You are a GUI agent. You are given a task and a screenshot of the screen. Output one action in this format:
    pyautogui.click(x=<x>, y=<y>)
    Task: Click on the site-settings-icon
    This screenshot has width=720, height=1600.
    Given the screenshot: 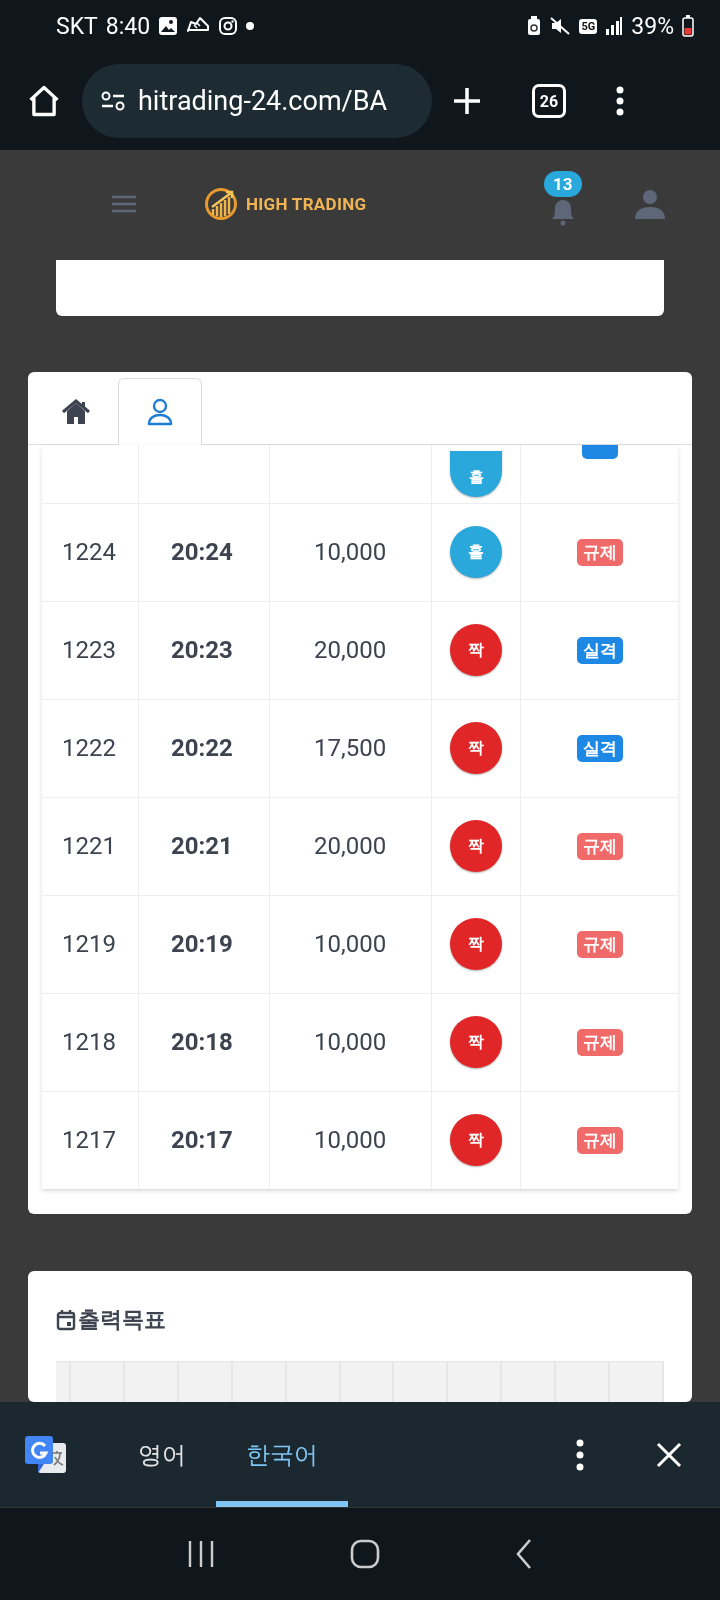 What is the action you would take?
    pyautogui.click(x=113, y=101)
    